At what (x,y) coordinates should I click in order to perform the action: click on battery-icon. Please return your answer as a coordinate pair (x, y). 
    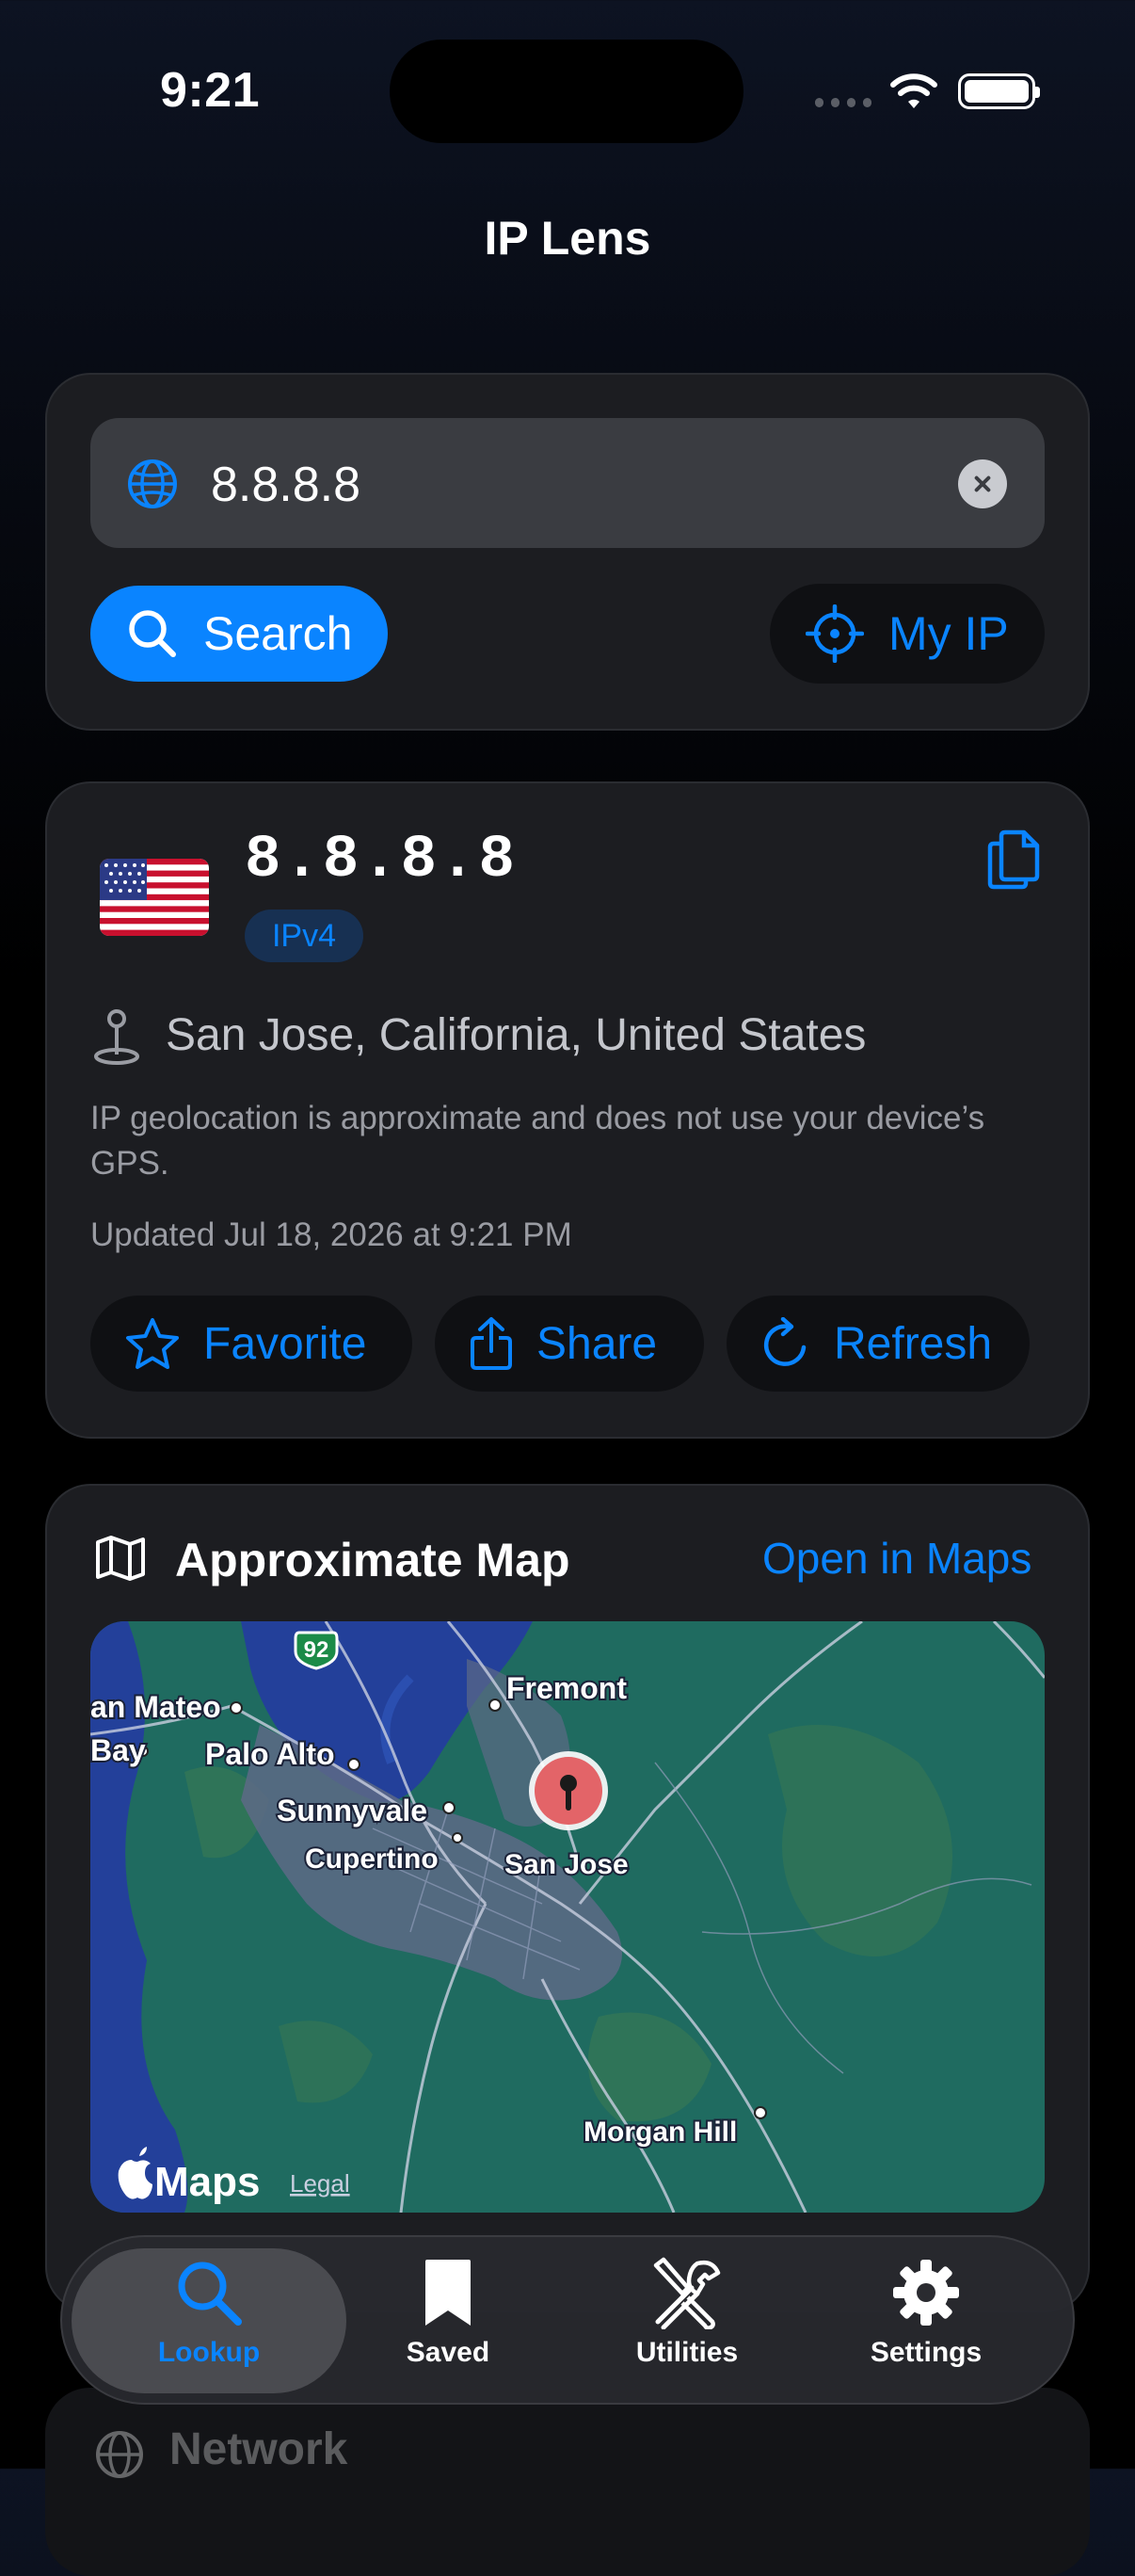
    Looking at the image, I should click on (999, 91).